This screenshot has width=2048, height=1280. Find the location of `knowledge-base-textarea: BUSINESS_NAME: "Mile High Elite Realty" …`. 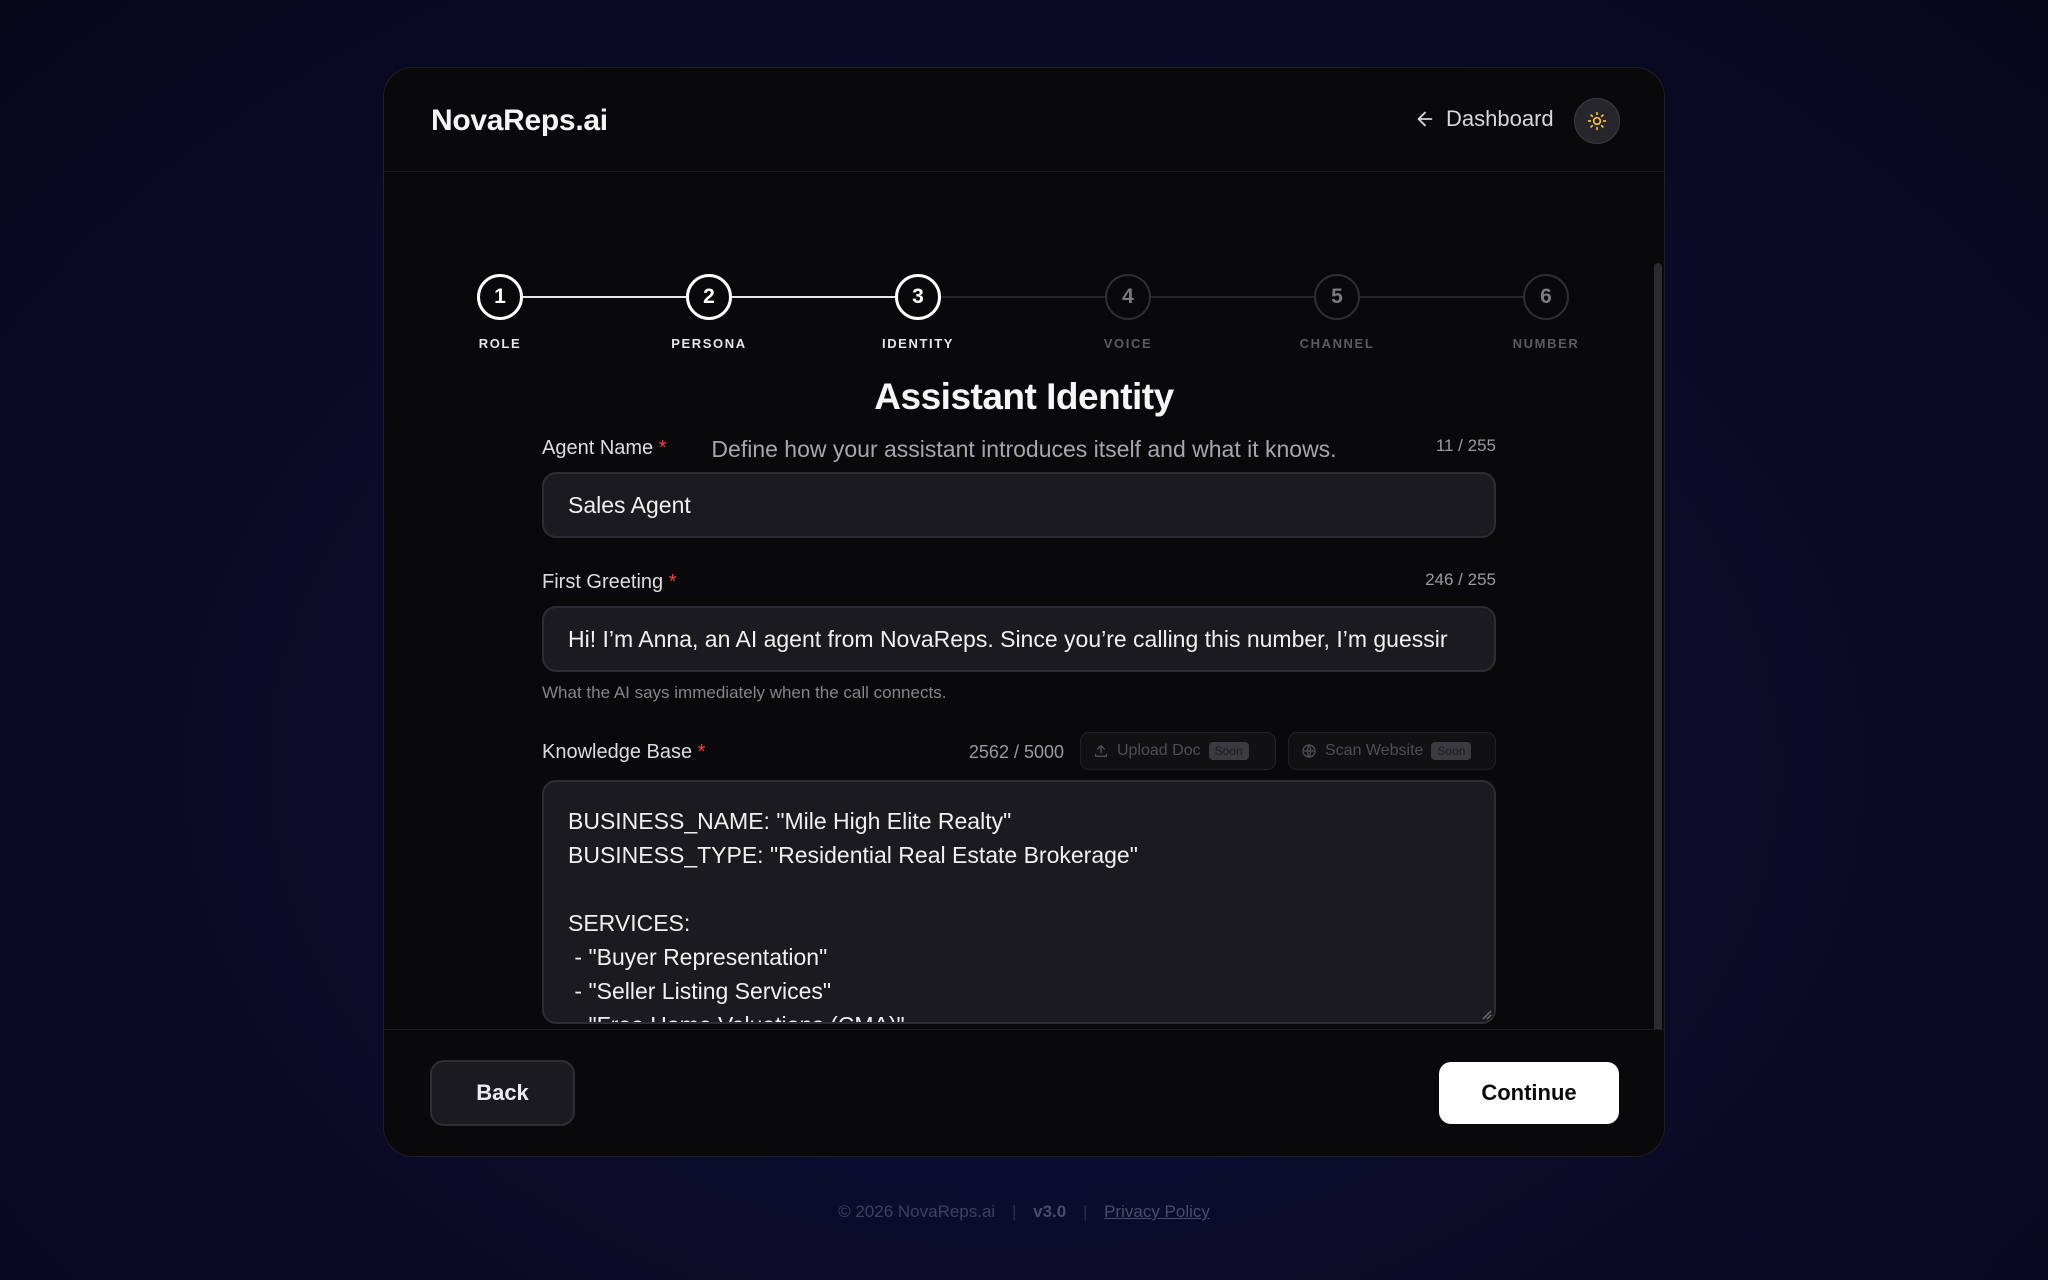

knowledge-base-textarea: BUSINESS_NAME: "Mile High Elite Realty" … is located at coordinates (1019, 902).